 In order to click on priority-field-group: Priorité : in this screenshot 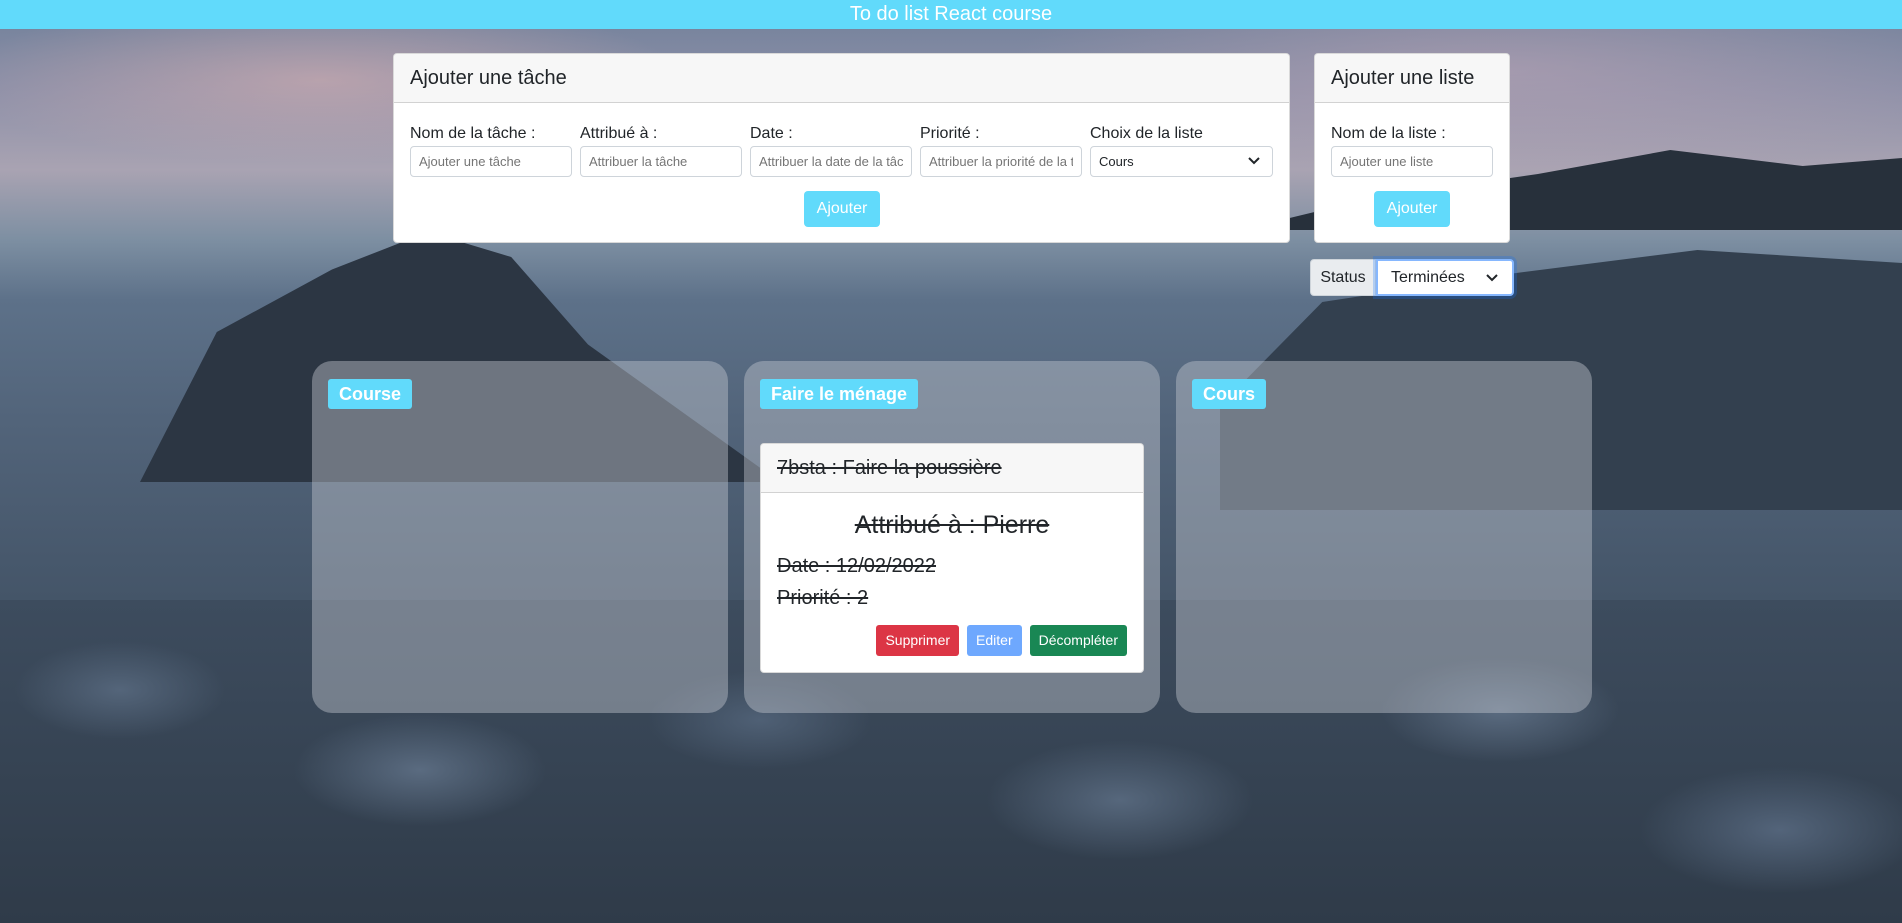, I will do `click(1001, 150)`.